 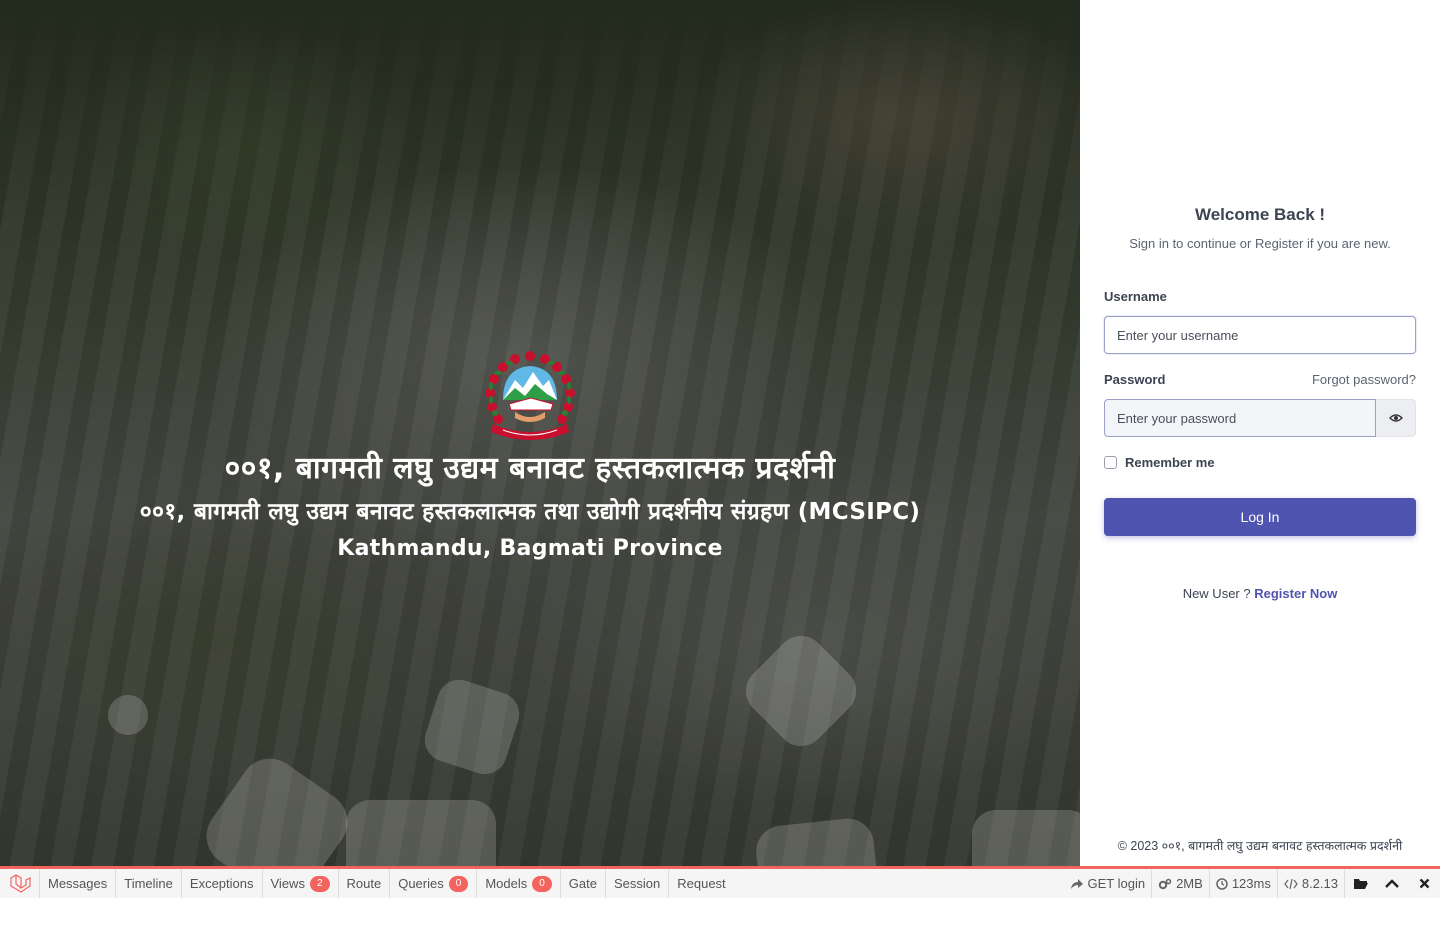 I want to click on share-icon, so click(x=1076, y=883).